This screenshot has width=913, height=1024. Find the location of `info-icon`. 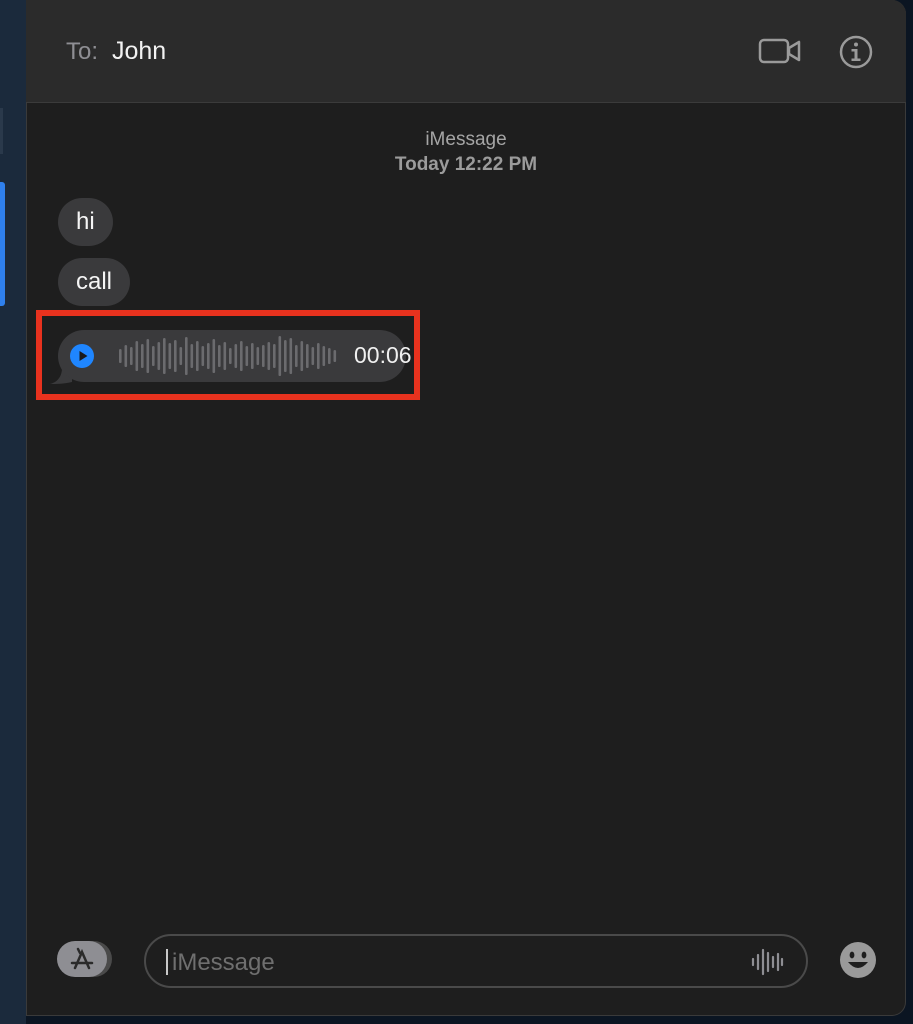

info-icon is located at coordinates (856, 52).